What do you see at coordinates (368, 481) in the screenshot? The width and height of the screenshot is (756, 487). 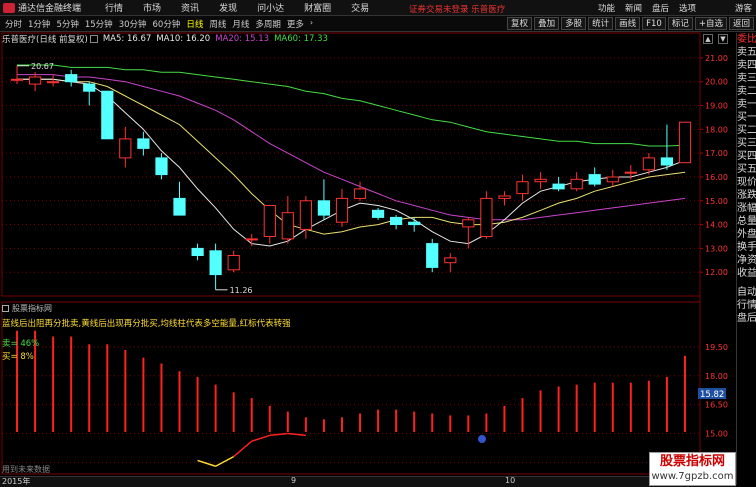 I see `time-axis-bar` at bounding box center [368, 481].